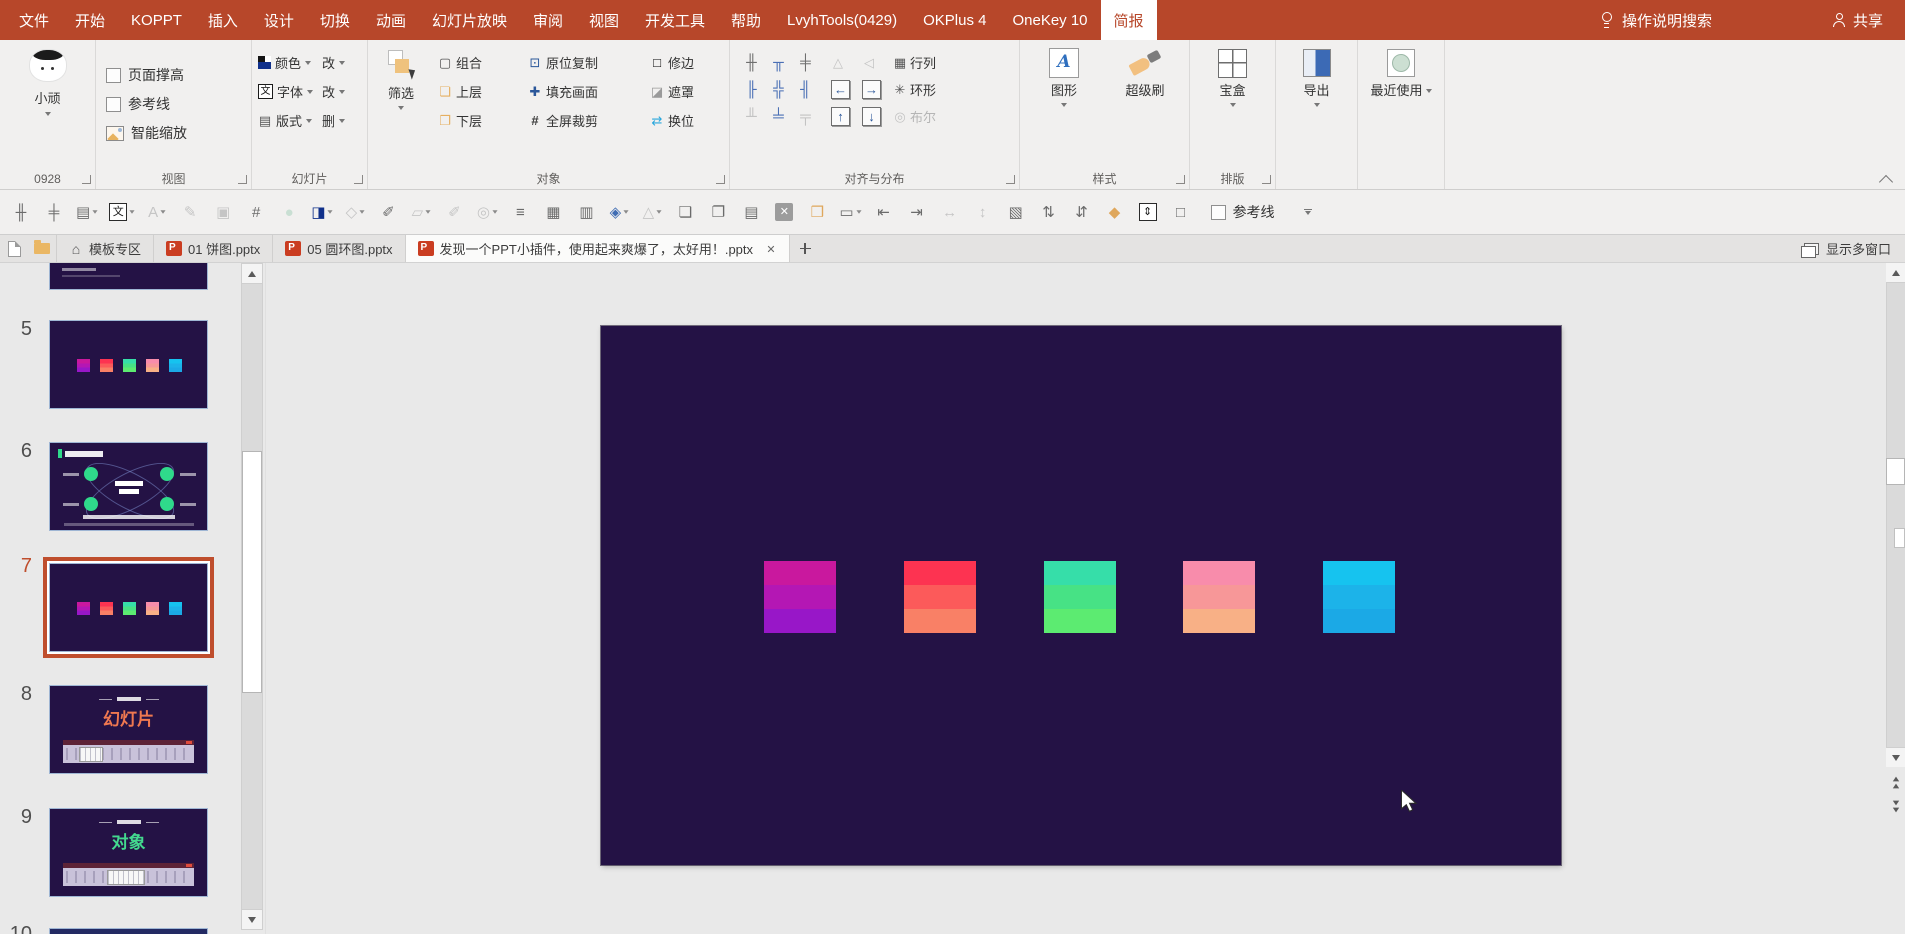 The width and height of the screenshot is (1905, 934). What do you see at coordinates (553, 212) in the screenshot?
I see `table-edit-icon: ▦` at bounding box center [553, 212].